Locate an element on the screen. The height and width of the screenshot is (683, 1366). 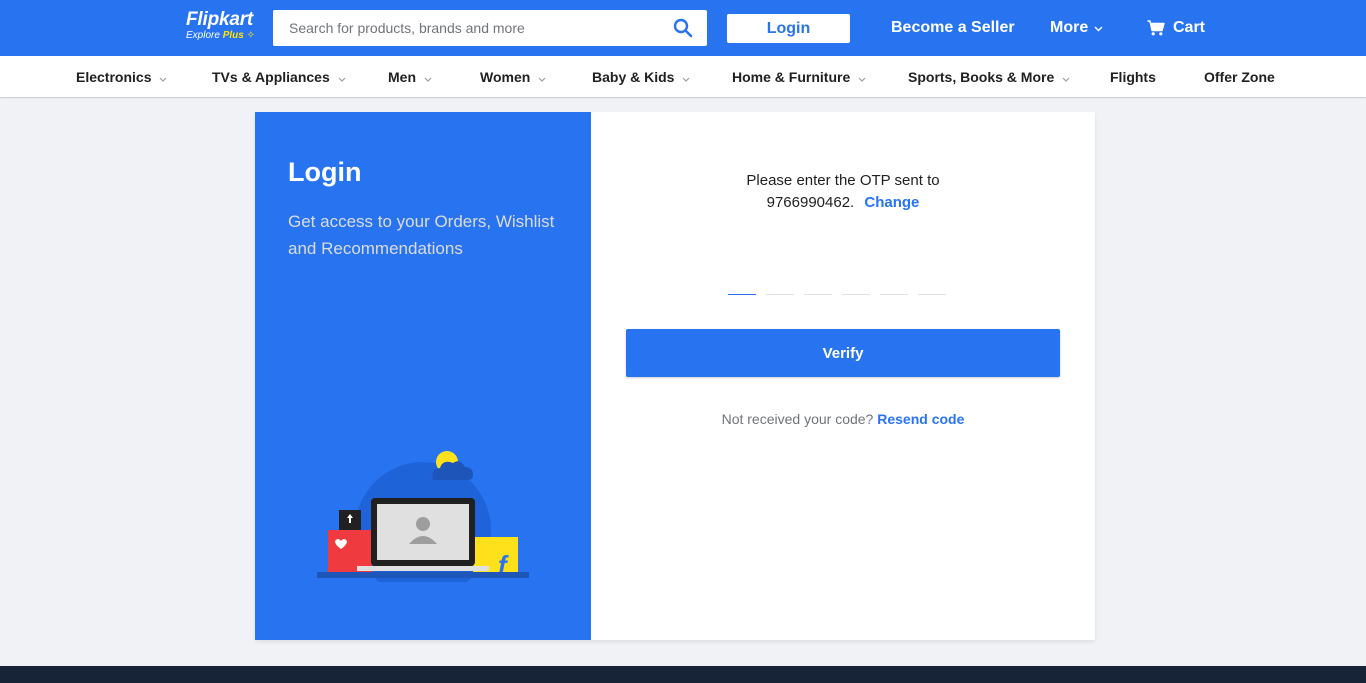
become-seller-label: Become a Seller is located at coordinates (953, 27).